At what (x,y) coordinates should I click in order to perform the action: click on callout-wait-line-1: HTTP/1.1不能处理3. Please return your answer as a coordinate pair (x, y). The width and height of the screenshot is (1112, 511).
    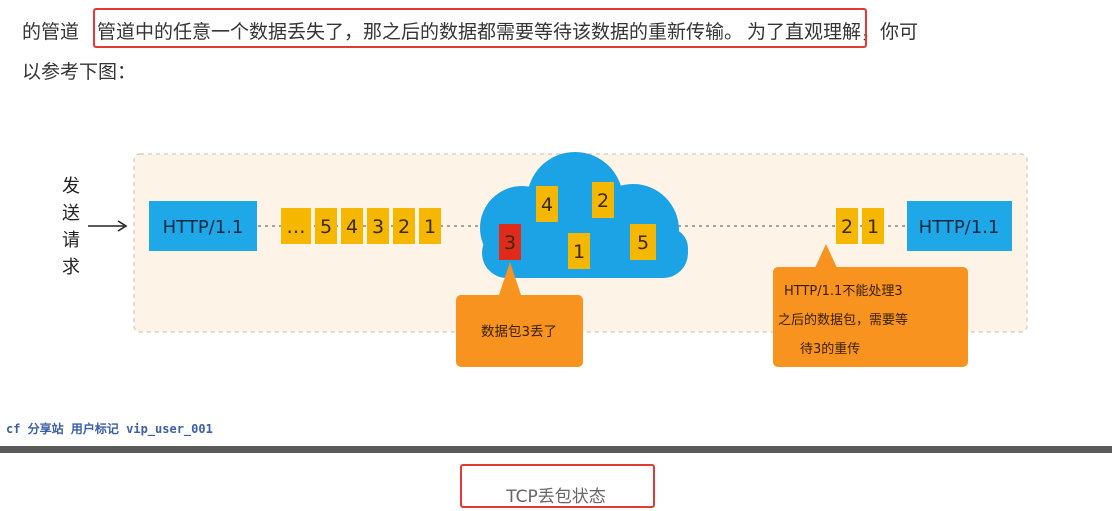
    Looking at the image, I should click on (843, 291).